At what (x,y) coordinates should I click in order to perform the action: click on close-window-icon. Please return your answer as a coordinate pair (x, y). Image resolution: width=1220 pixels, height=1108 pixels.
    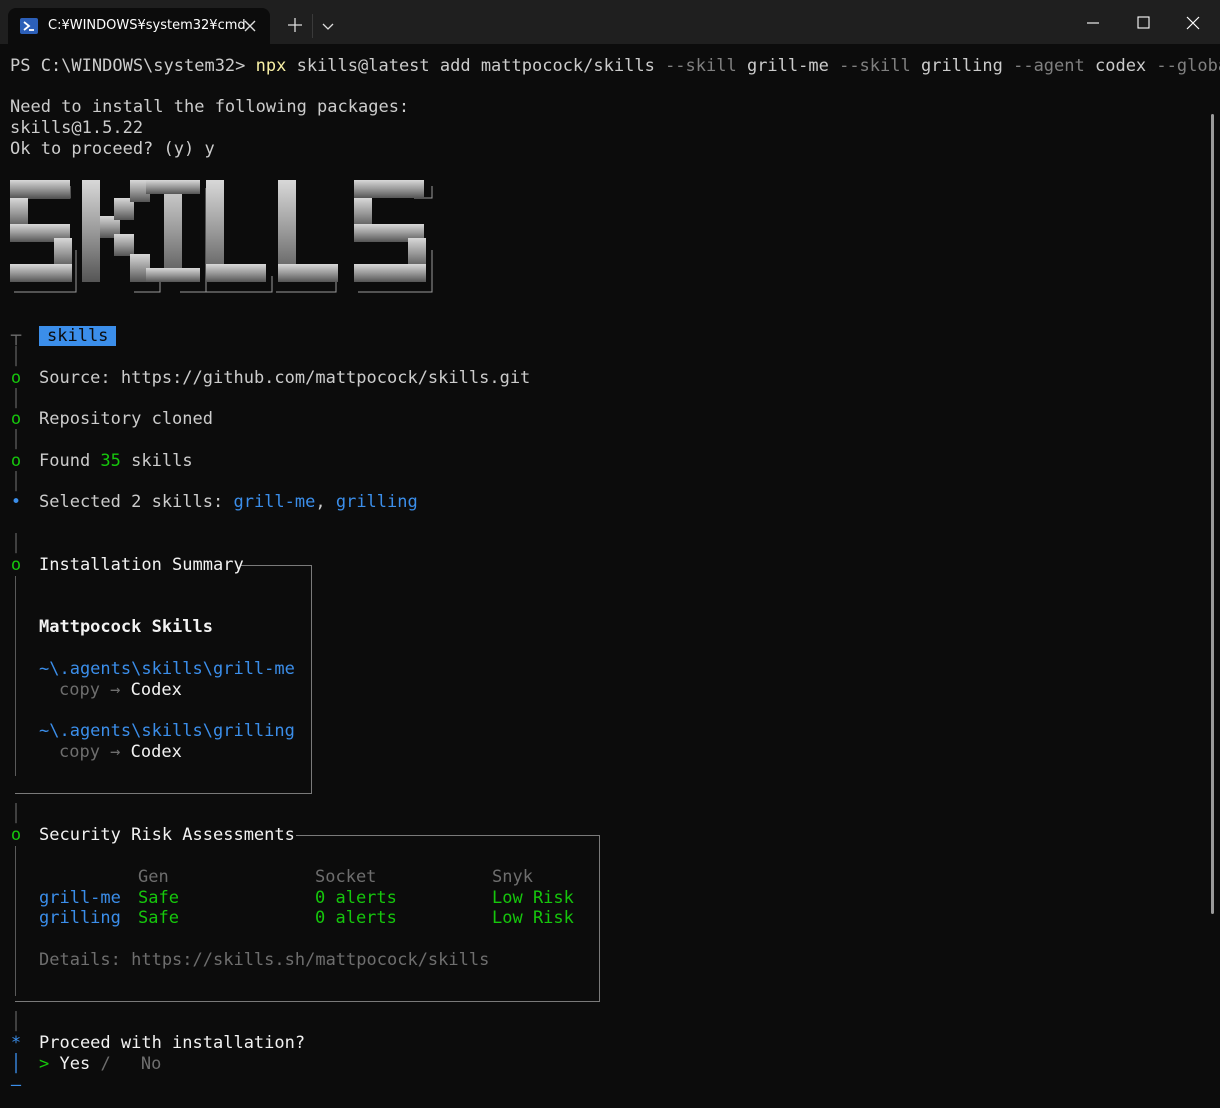
    Looking at the image, I should click on (1193, 23).